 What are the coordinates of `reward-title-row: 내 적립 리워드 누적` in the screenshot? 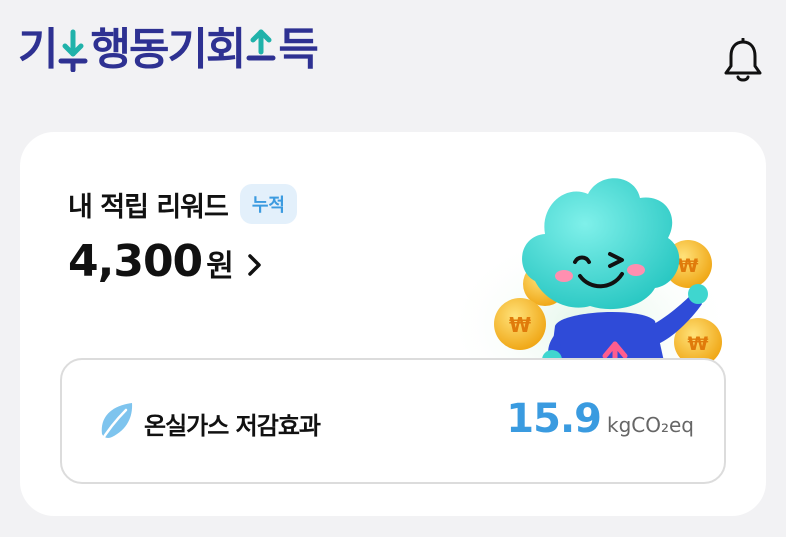 It's located at (182, 204).